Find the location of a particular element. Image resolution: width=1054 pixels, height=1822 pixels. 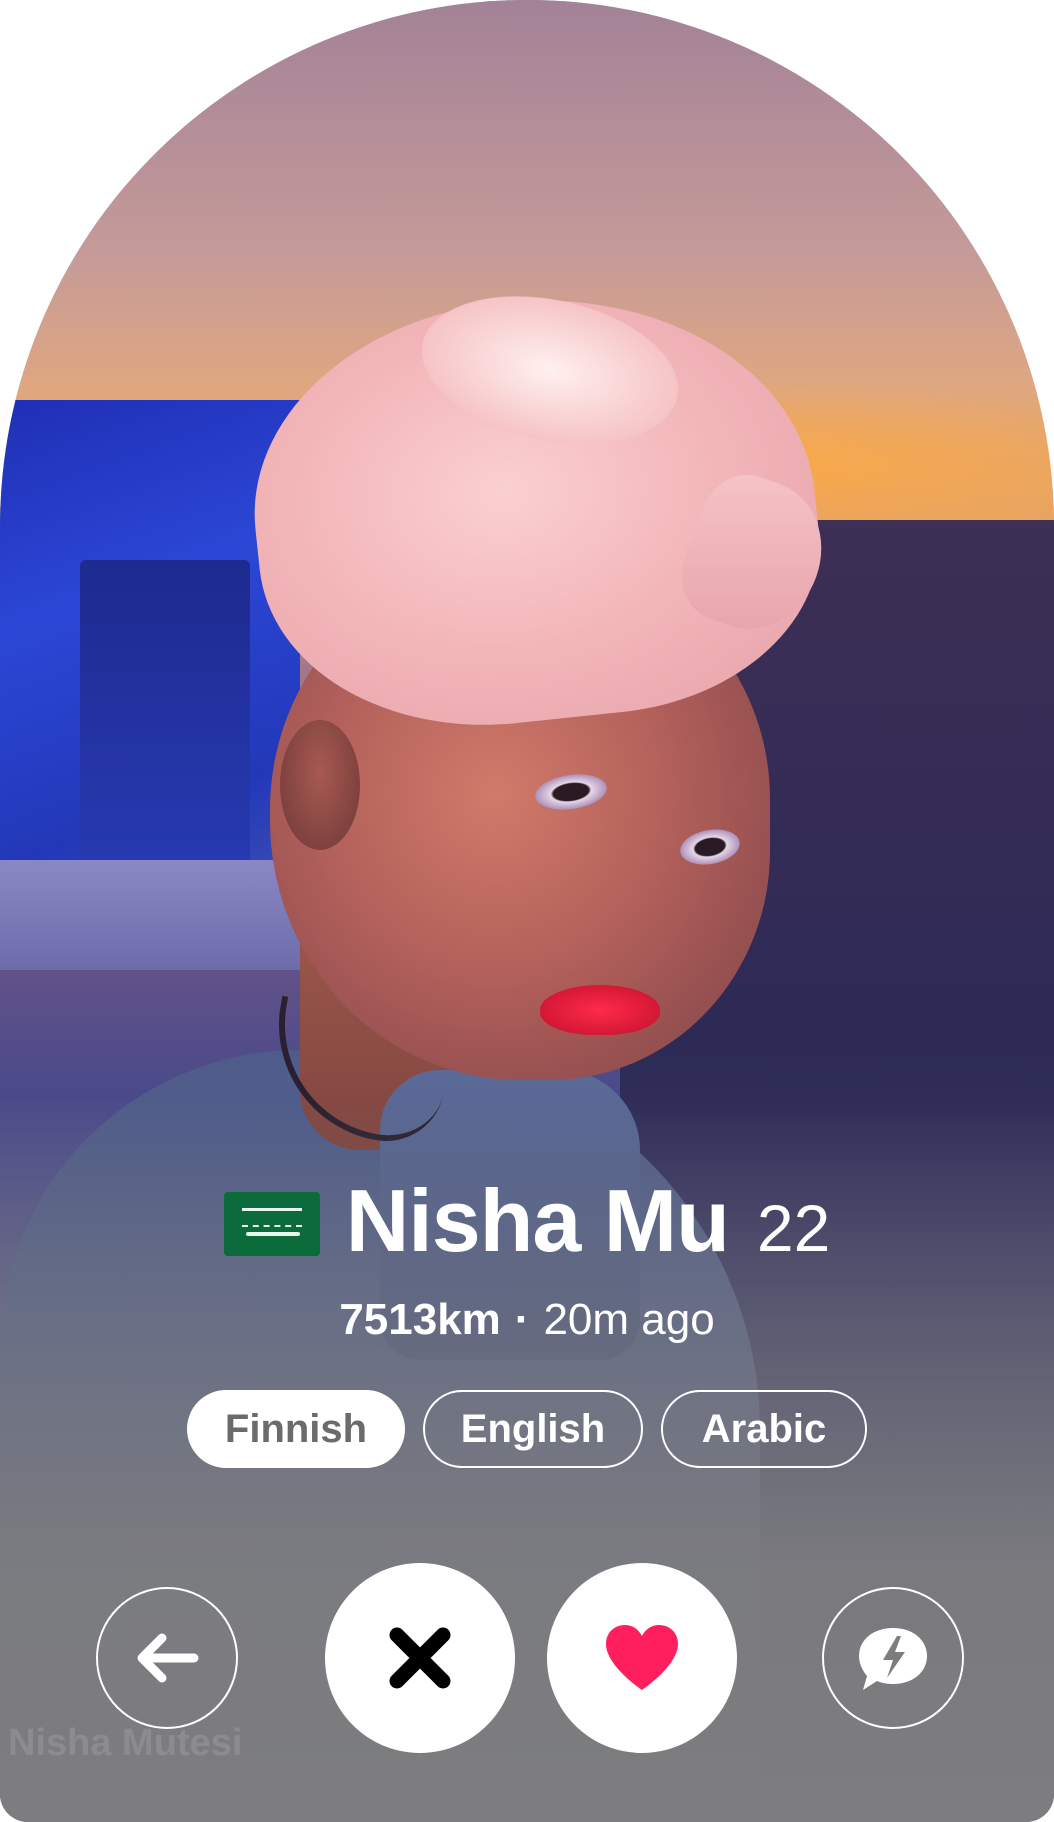

photo-person-ear is located at coordinates (320, 785).